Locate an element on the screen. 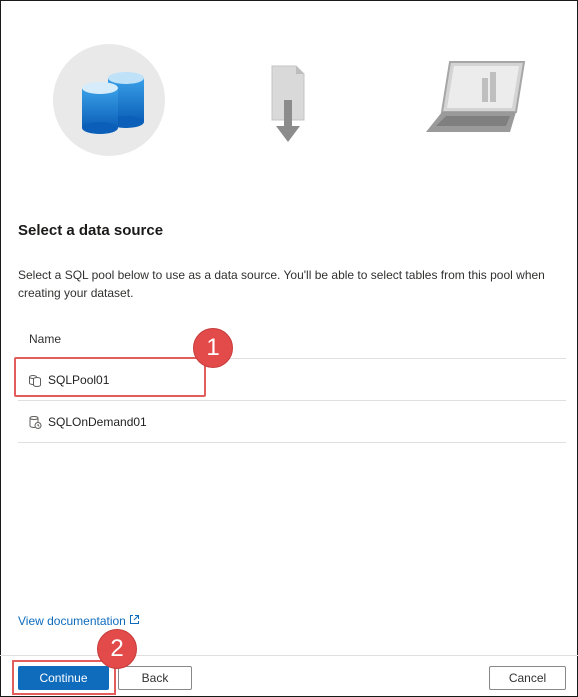  view-documentation-link: View documentation is located at coordinates (79, 621).